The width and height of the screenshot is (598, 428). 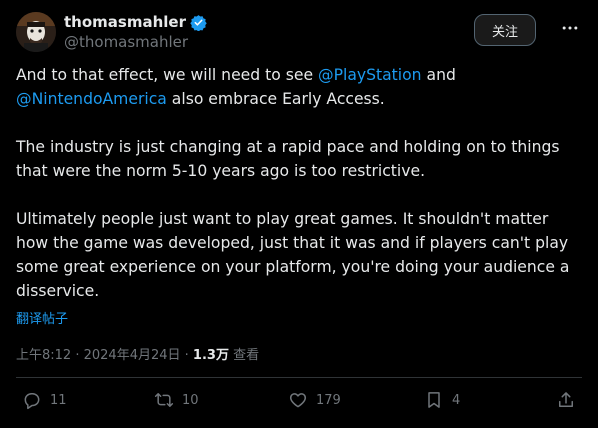 I want to click on tweet-text-segment: And to that effect, we will need to see, so click(x=167, y=75).